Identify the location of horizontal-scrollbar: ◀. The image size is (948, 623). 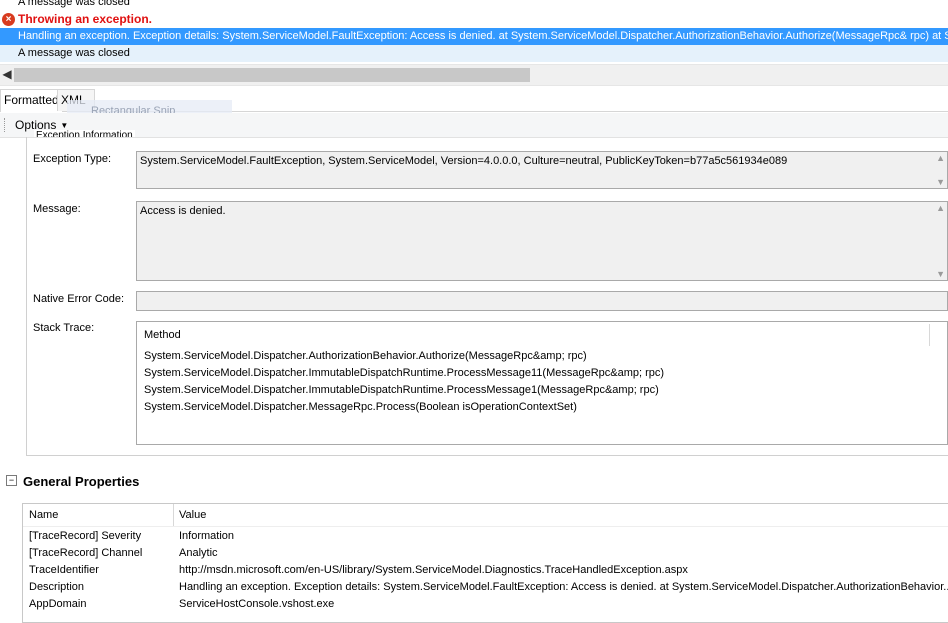
(474, 75).